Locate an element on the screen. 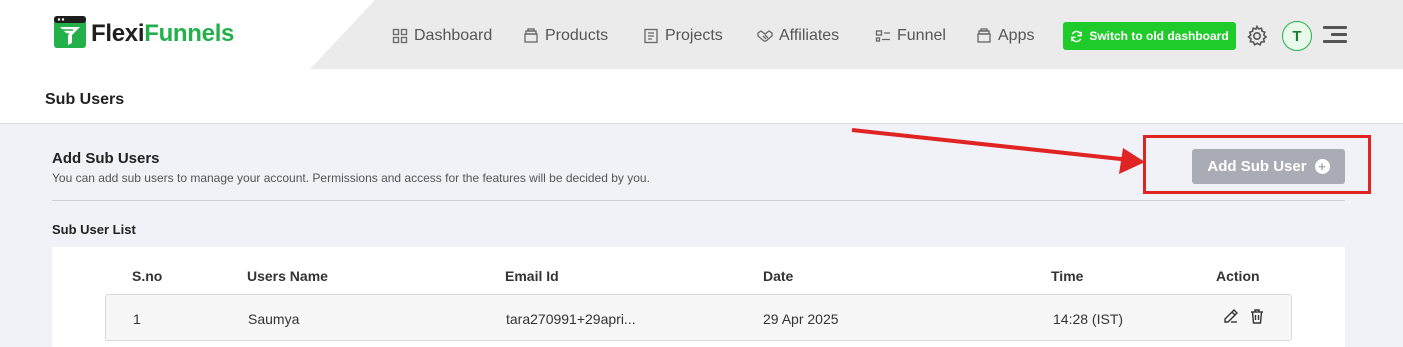 The width and height of the screenshot is (1403, 347). add-sub-user-button: Add Sub User + is located at coordinates (1268, 166).